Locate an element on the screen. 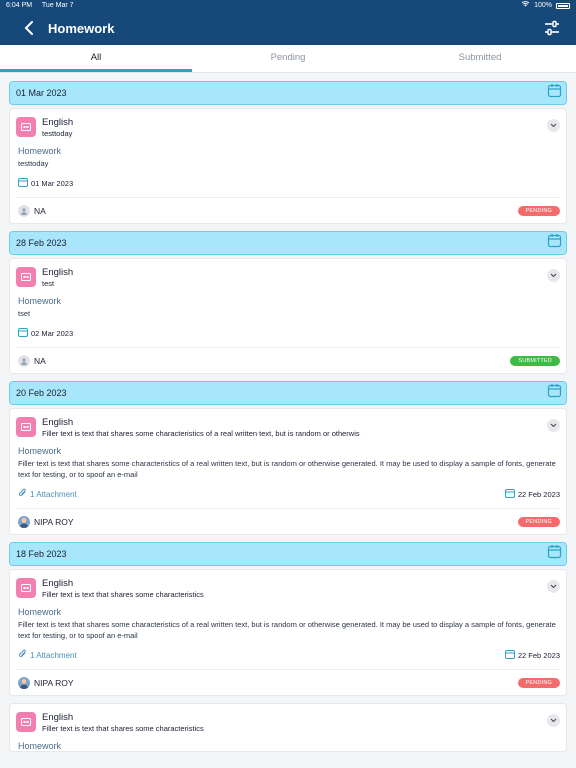  wifi-icon is located at coordinates (525, 5).